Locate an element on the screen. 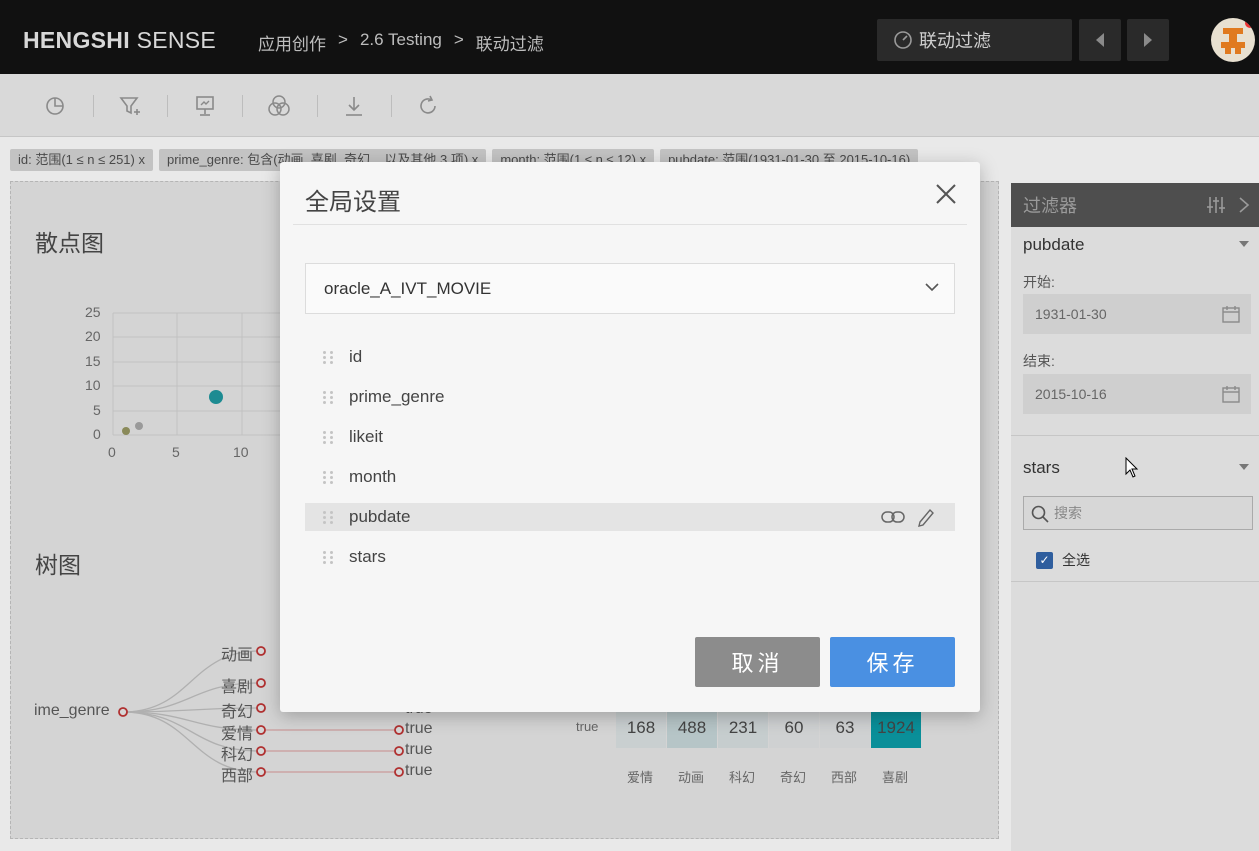 This screenshot has height=851, width=1259. heatmap-cell: 63 is located at coordinates (845, 727).